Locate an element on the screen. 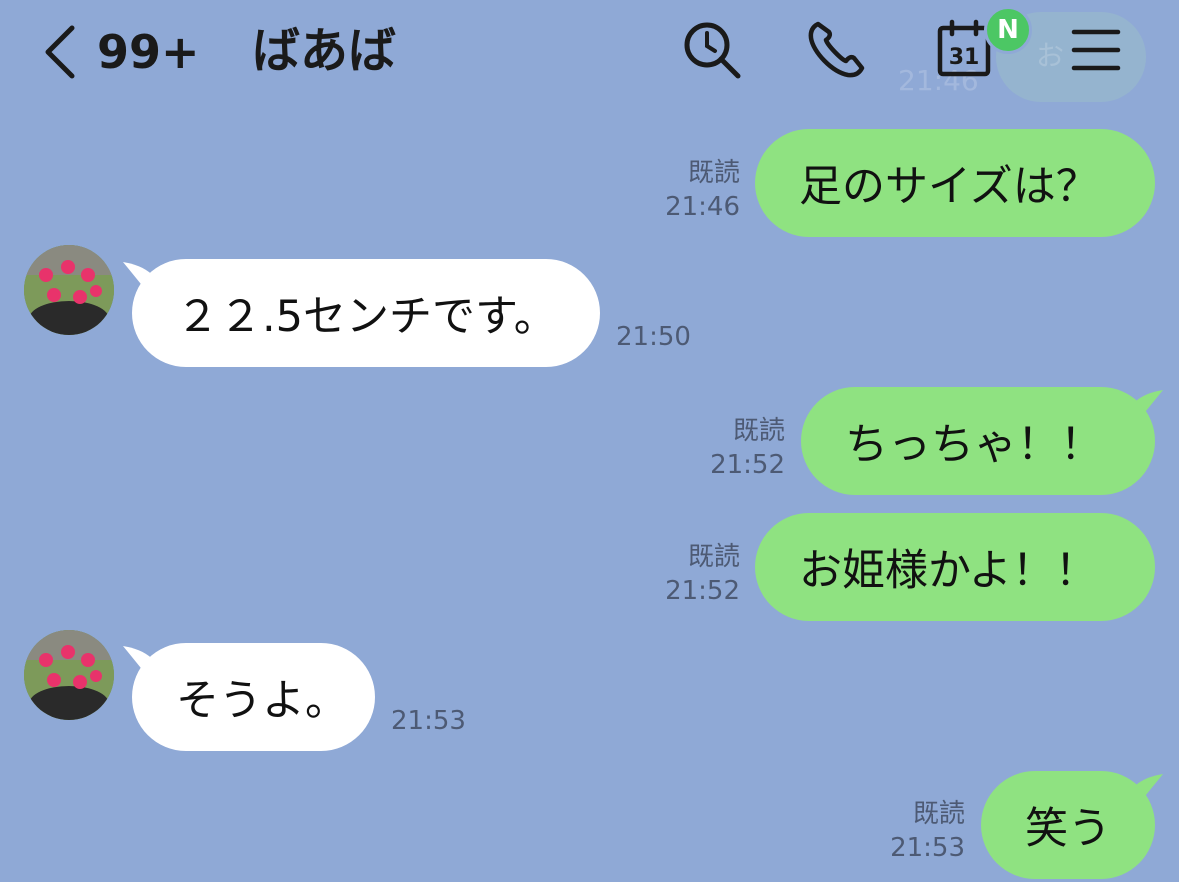  chat-header: お 21:46 99+ ばあば 31 N is located at coordinates (589, 55).